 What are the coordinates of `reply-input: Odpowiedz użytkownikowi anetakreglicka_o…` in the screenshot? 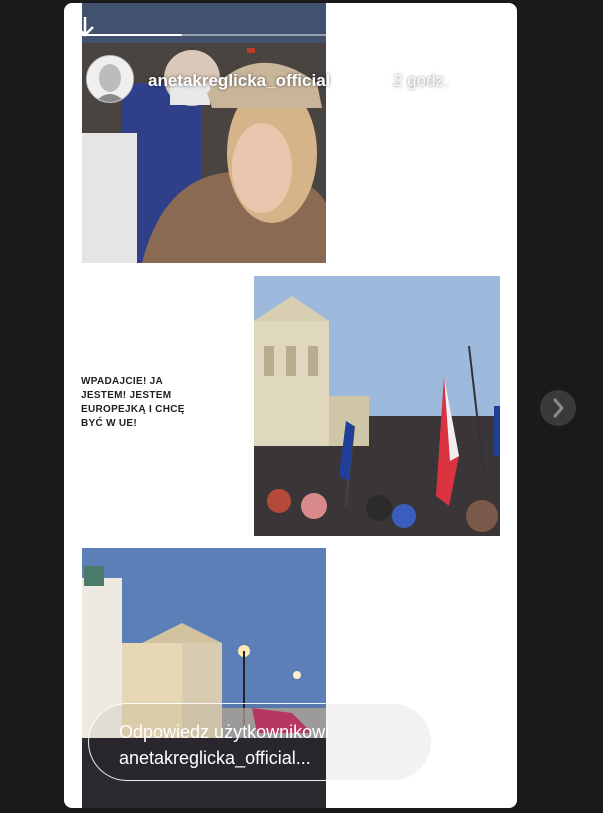 It's located at (260, 742).